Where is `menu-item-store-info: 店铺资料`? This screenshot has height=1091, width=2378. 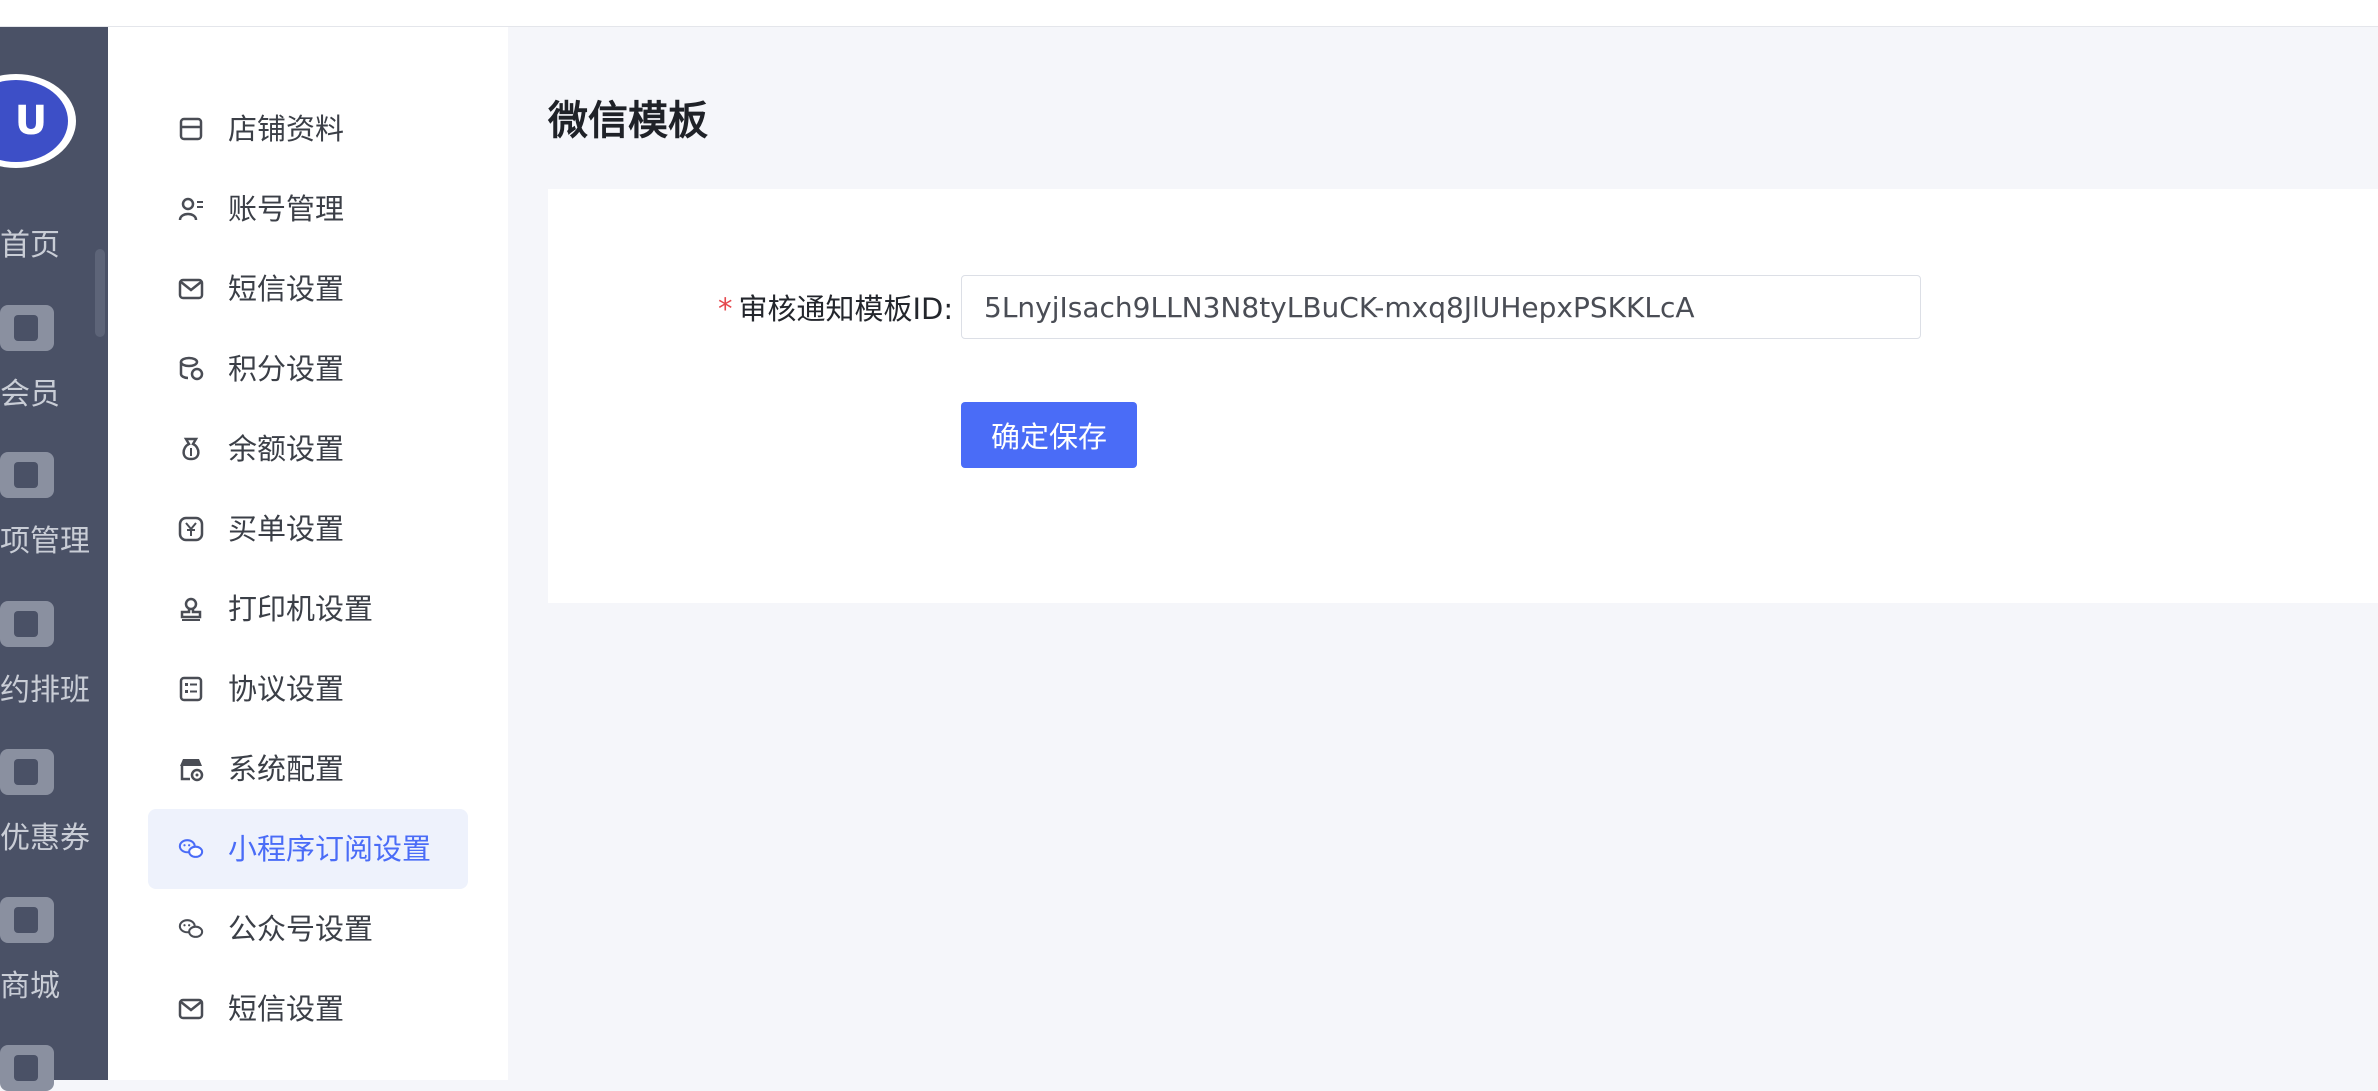
menu-item-store-info: 店铺资料 is located at coordinates (308, 129).